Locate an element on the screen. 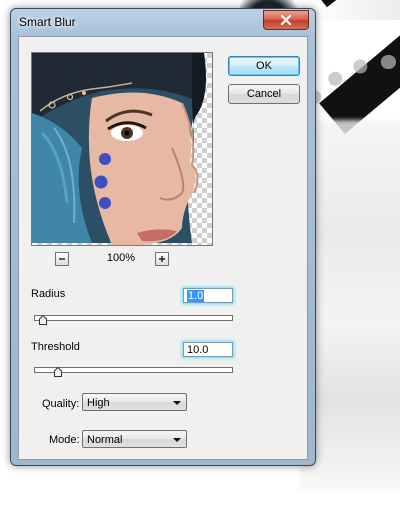 This screenshot has width=400, height=508. threshold-slider-track is located at coordinates (133, 372).